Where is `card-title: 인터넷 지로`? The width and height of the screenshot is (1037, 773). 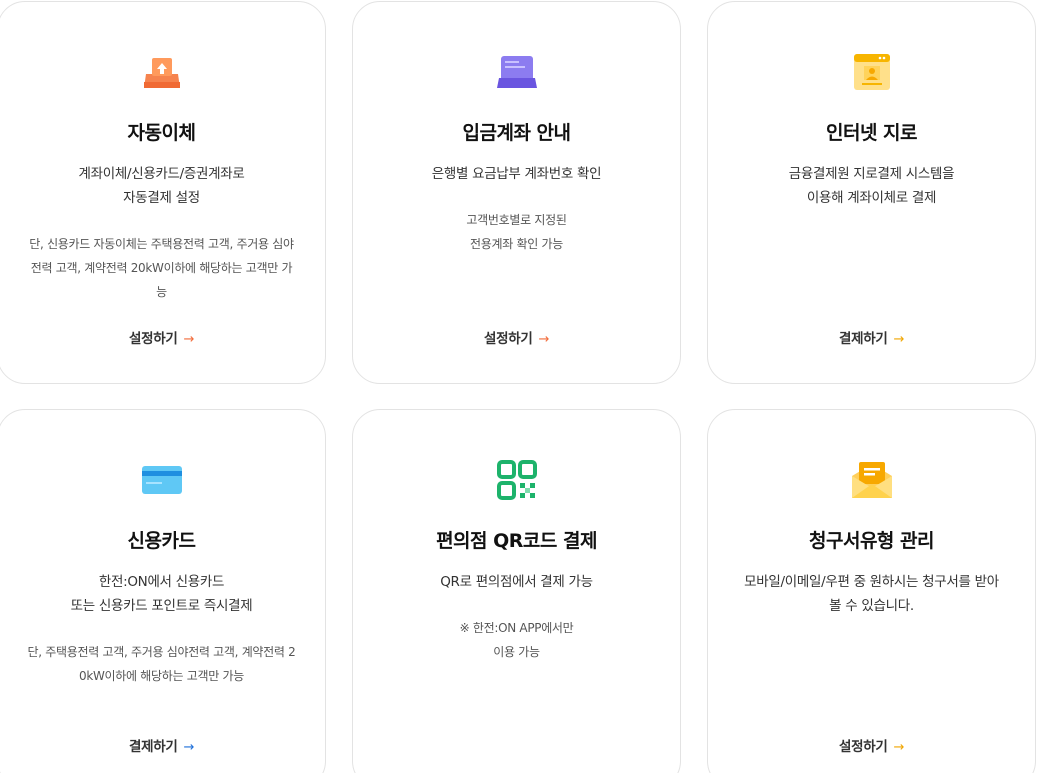 card-title: 인터넷 지로 is located at coordinates (871, 133).